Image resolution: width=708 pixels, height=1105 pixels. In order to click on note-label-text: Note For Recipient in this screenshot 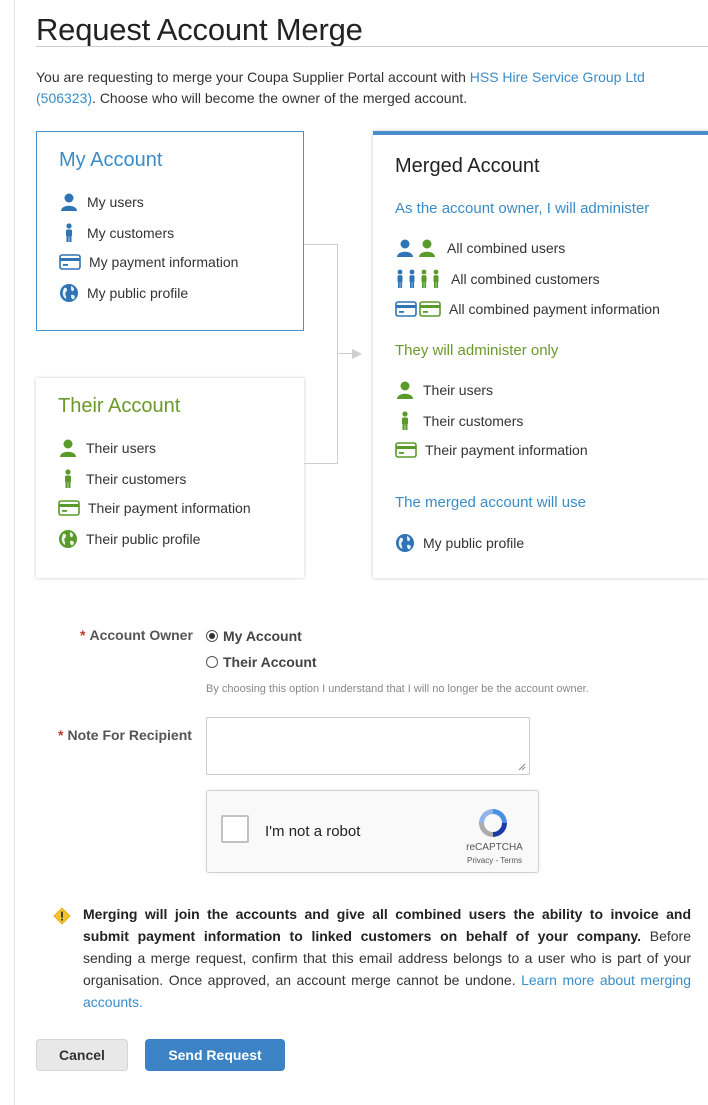, I will do `click(129, 735)`.